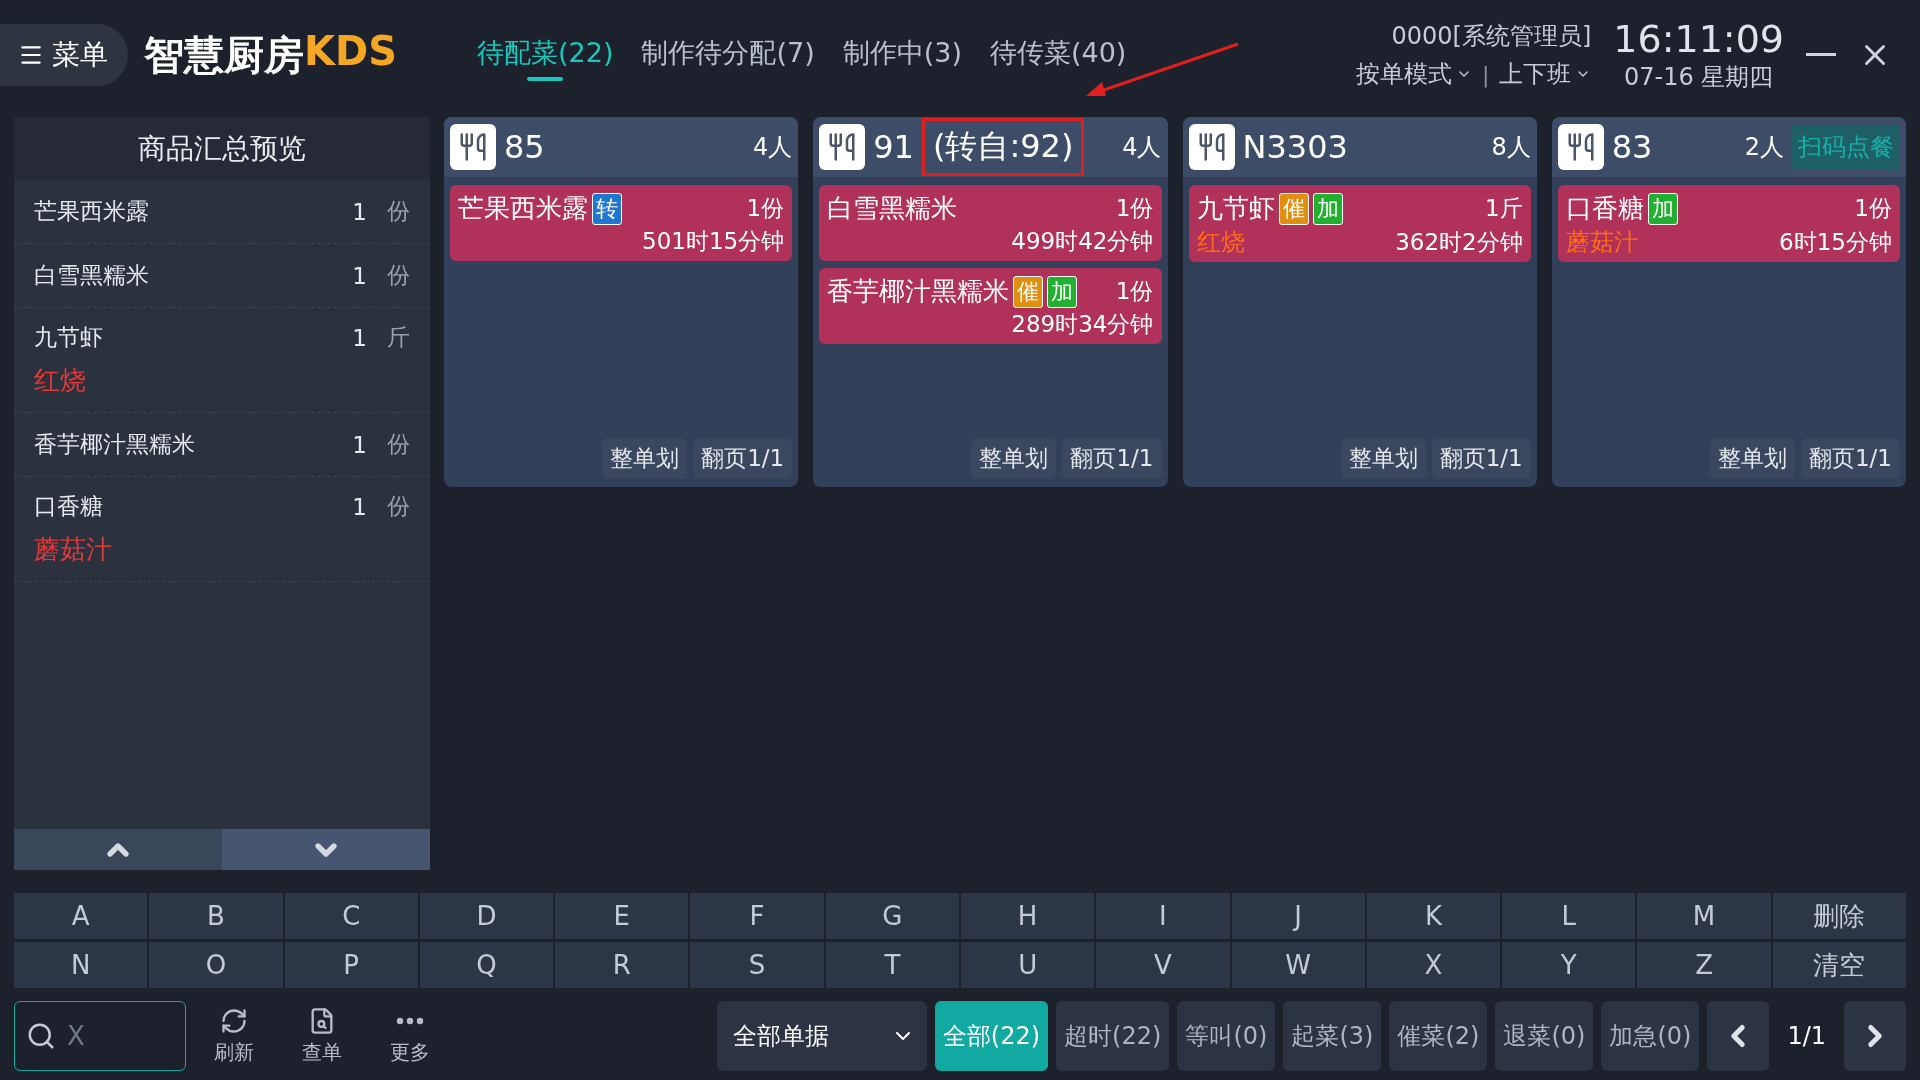 The image size is (1920, 1080). Describe the element at coordinates (1298, 965) in the screenshot. I see `keyboard-key: W` at that location.